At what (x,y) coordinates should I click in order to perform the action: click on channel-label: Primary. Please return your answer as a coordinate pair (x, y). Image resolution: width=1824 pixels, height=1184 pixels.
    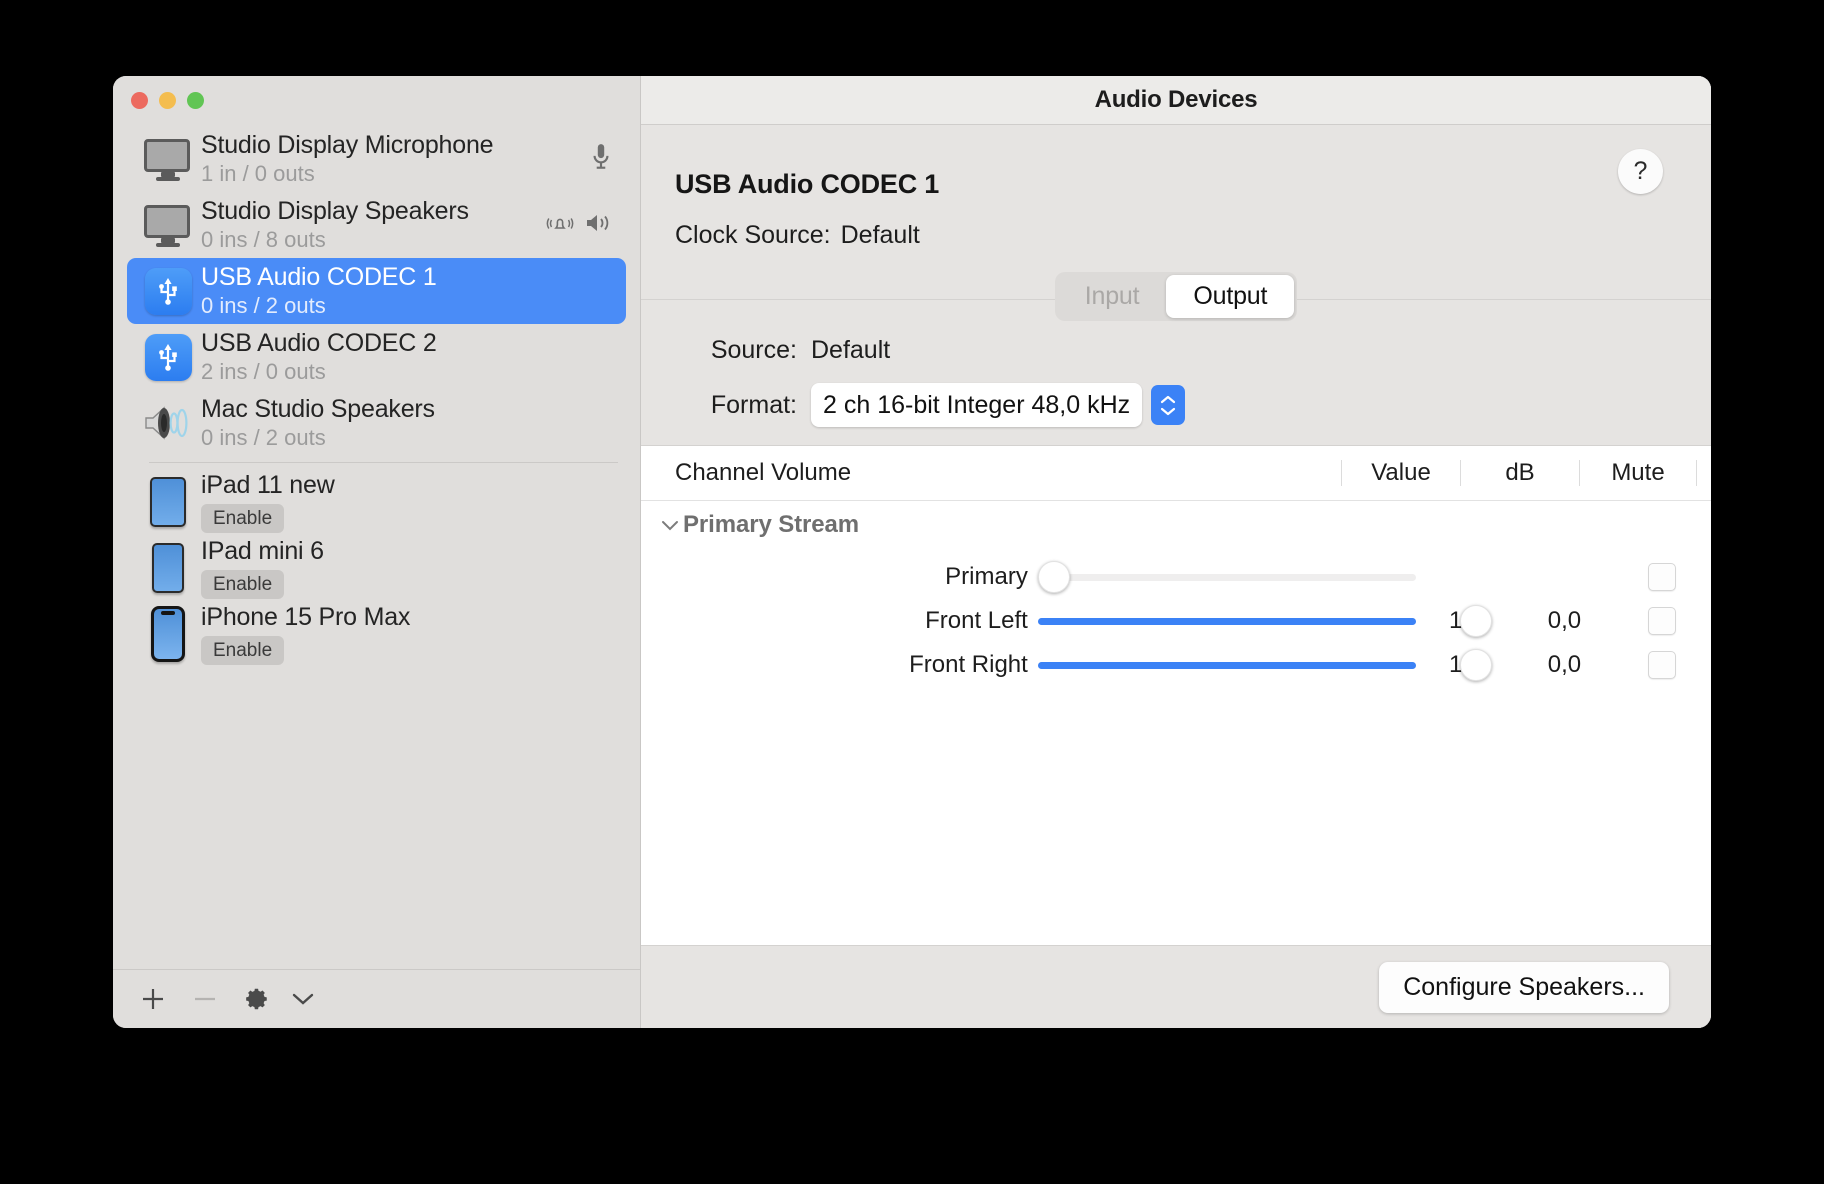
    Looking at the image, I should click on (986, 576).